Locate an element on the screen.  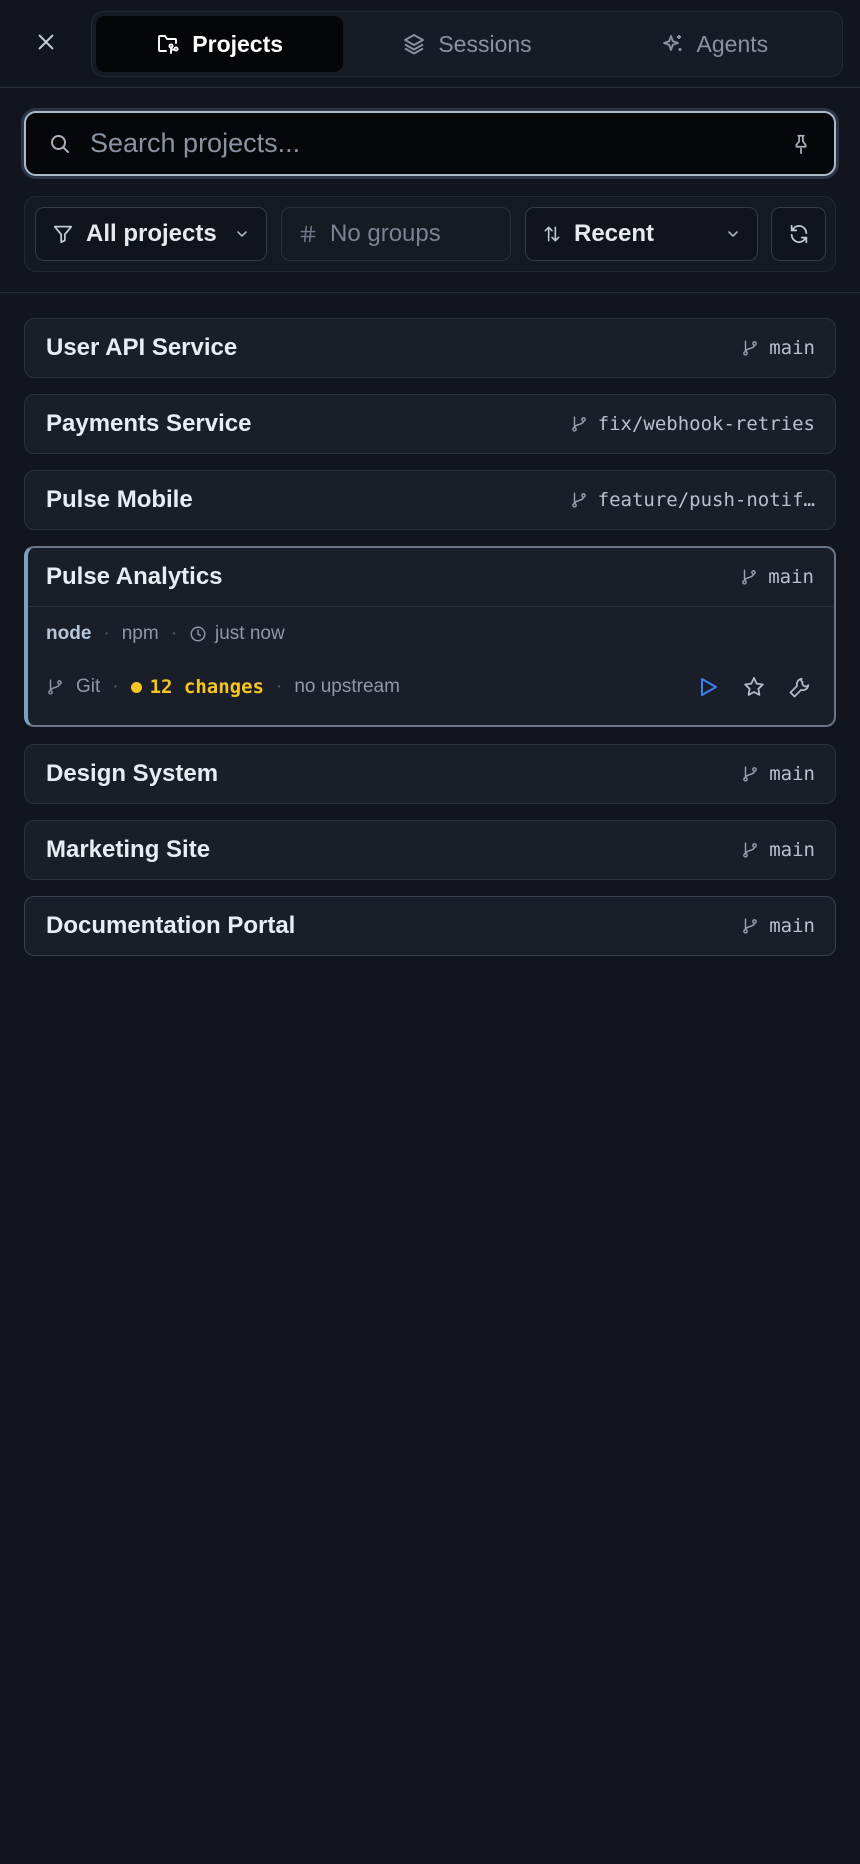
pin-icon is located at coordinates (801, 144).